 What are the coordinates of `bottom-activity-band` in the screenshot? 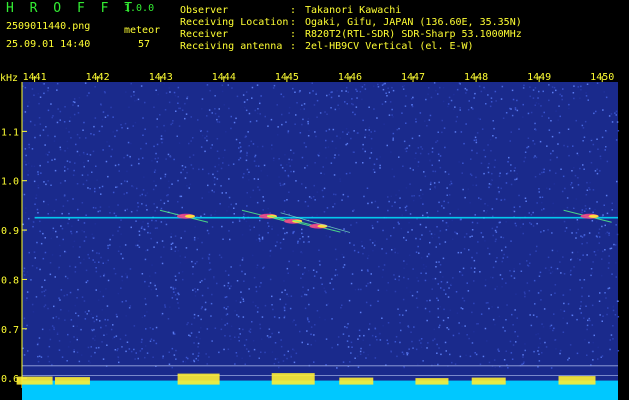 It's located at (320, 390).